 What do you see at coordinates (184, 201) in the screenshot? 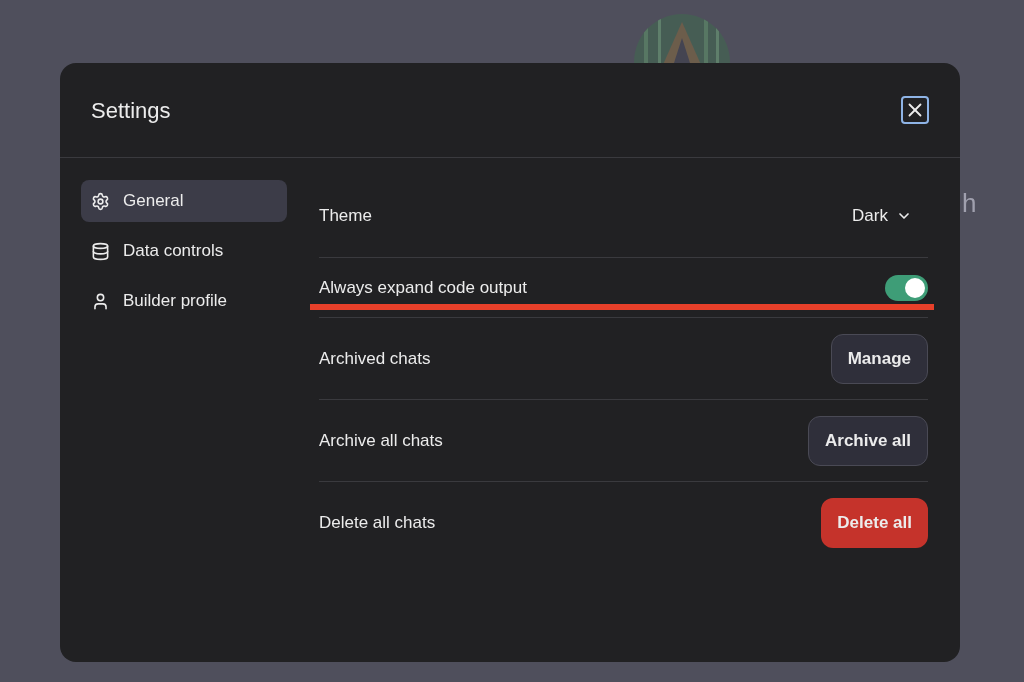
I see `sidebar-tab: General` at bounding box center [184, 201].